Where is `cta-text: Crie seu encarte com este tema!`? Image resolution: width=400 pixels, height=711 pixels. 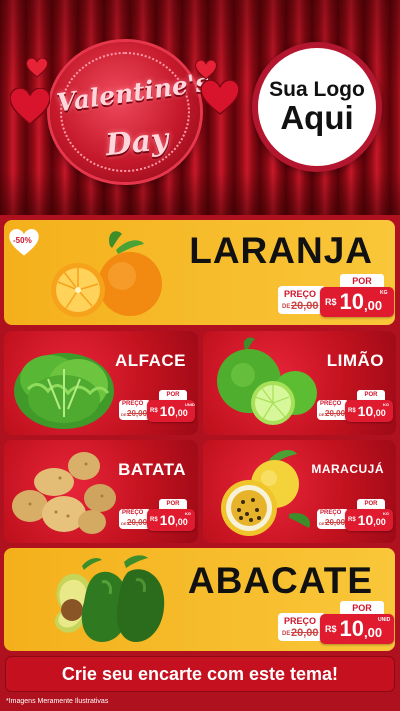
cta-text: Crie seu encarte com este tema! is located at coordinates (200, 673).